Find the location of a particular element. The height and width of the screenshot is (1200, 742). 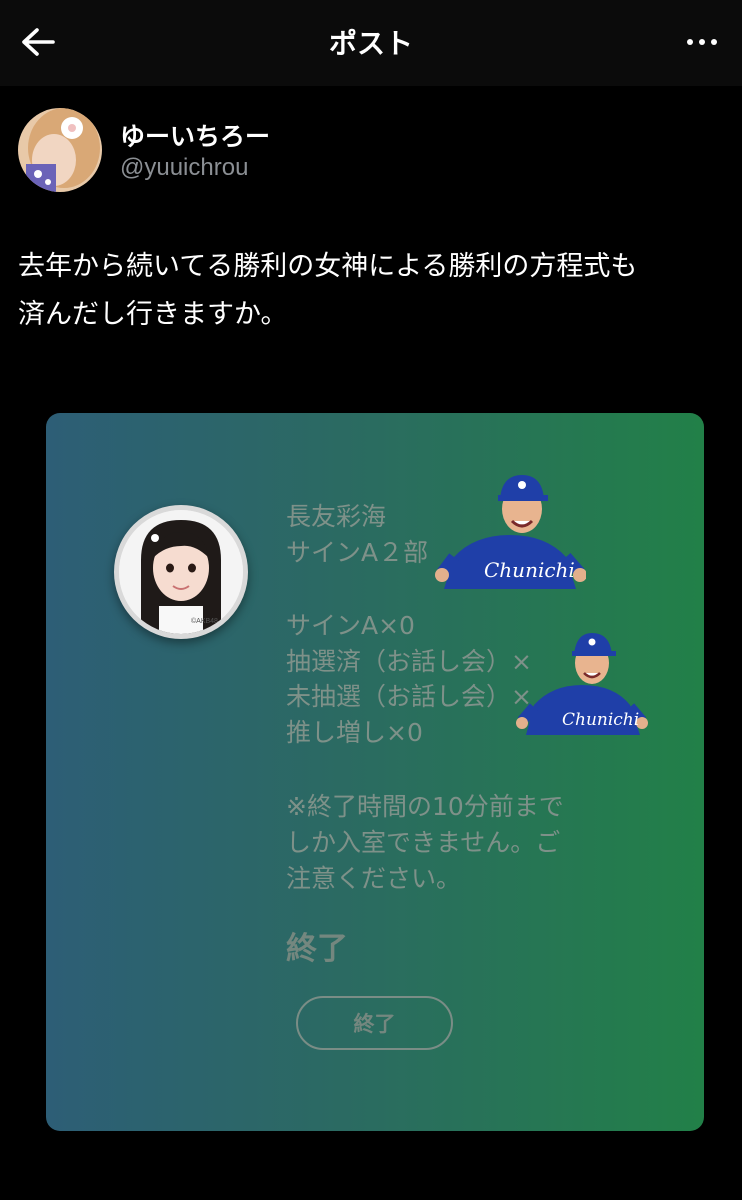

manager-sticker-2: Chunichi is located at coordinates (582, 684).